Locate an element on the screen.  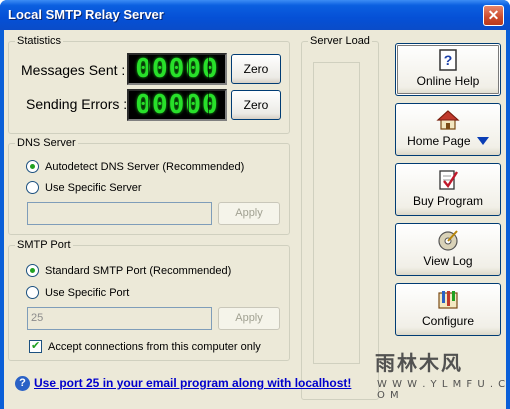
home-page-button: Home Page is located at coordinates (448, 129).